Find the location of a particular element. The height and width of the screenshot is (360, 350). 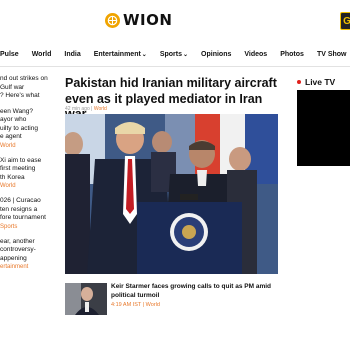

side-button: G is located at coordinates (345, 21).